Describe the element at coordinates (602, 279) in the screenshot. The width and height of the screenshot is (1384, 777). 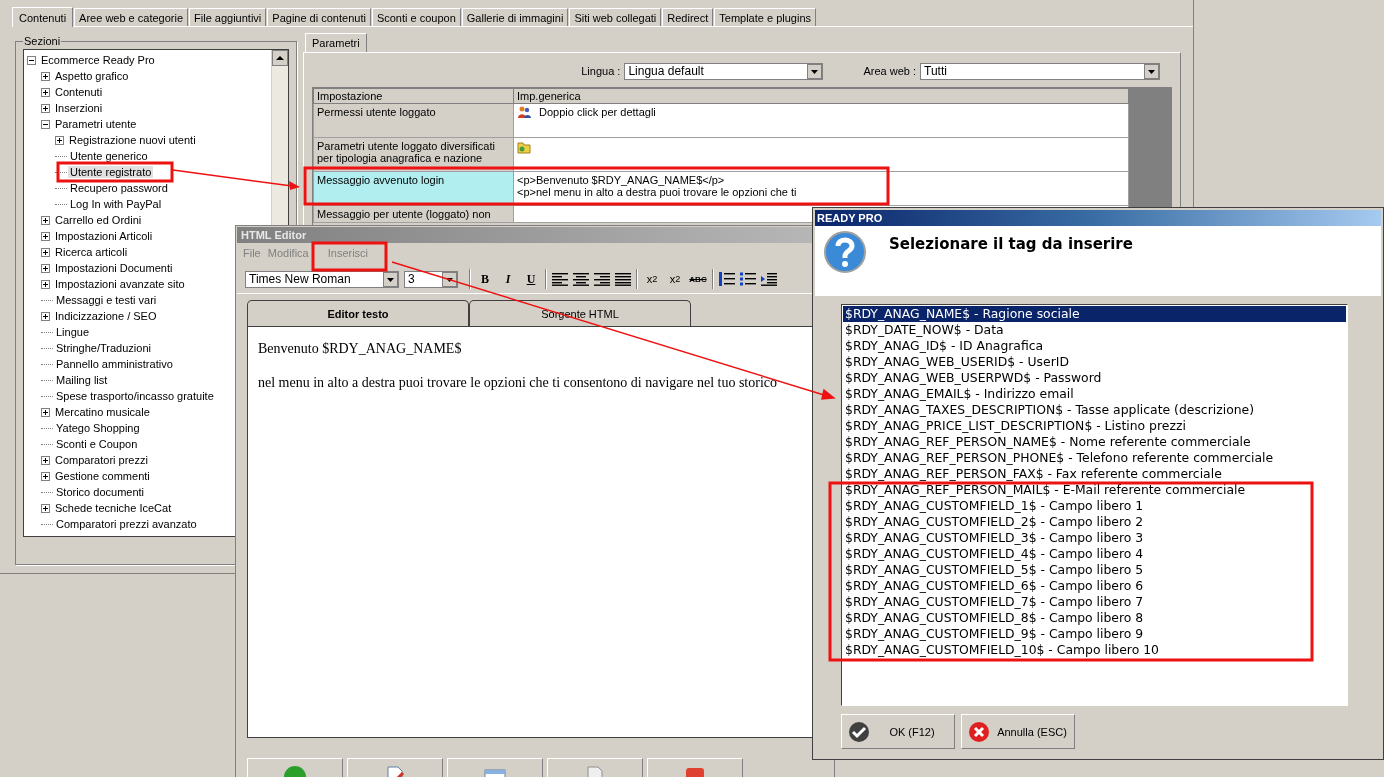
I see `align-right-icon` at that location.